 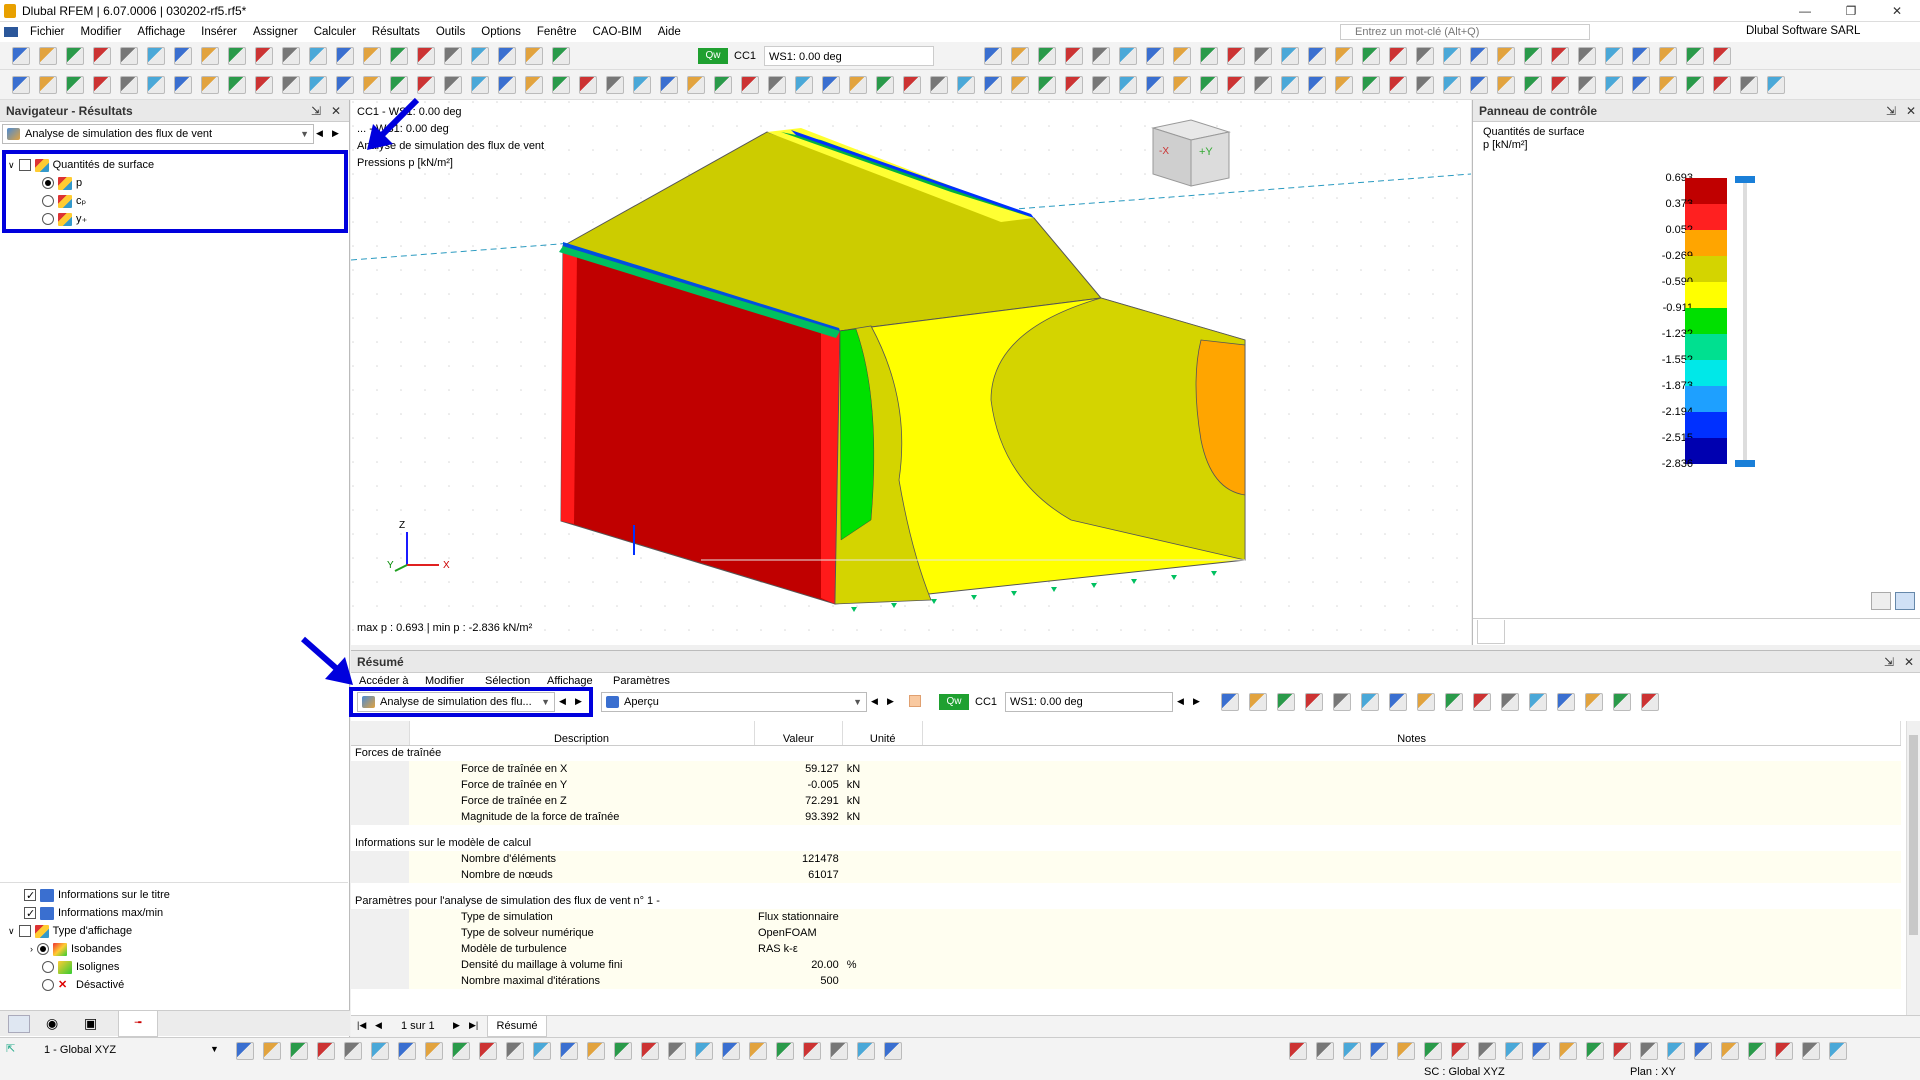 What do you see at coordinates (30, 896) in the screenshot?
I see `title-info-checkbox` at bounding box center [30, 896].